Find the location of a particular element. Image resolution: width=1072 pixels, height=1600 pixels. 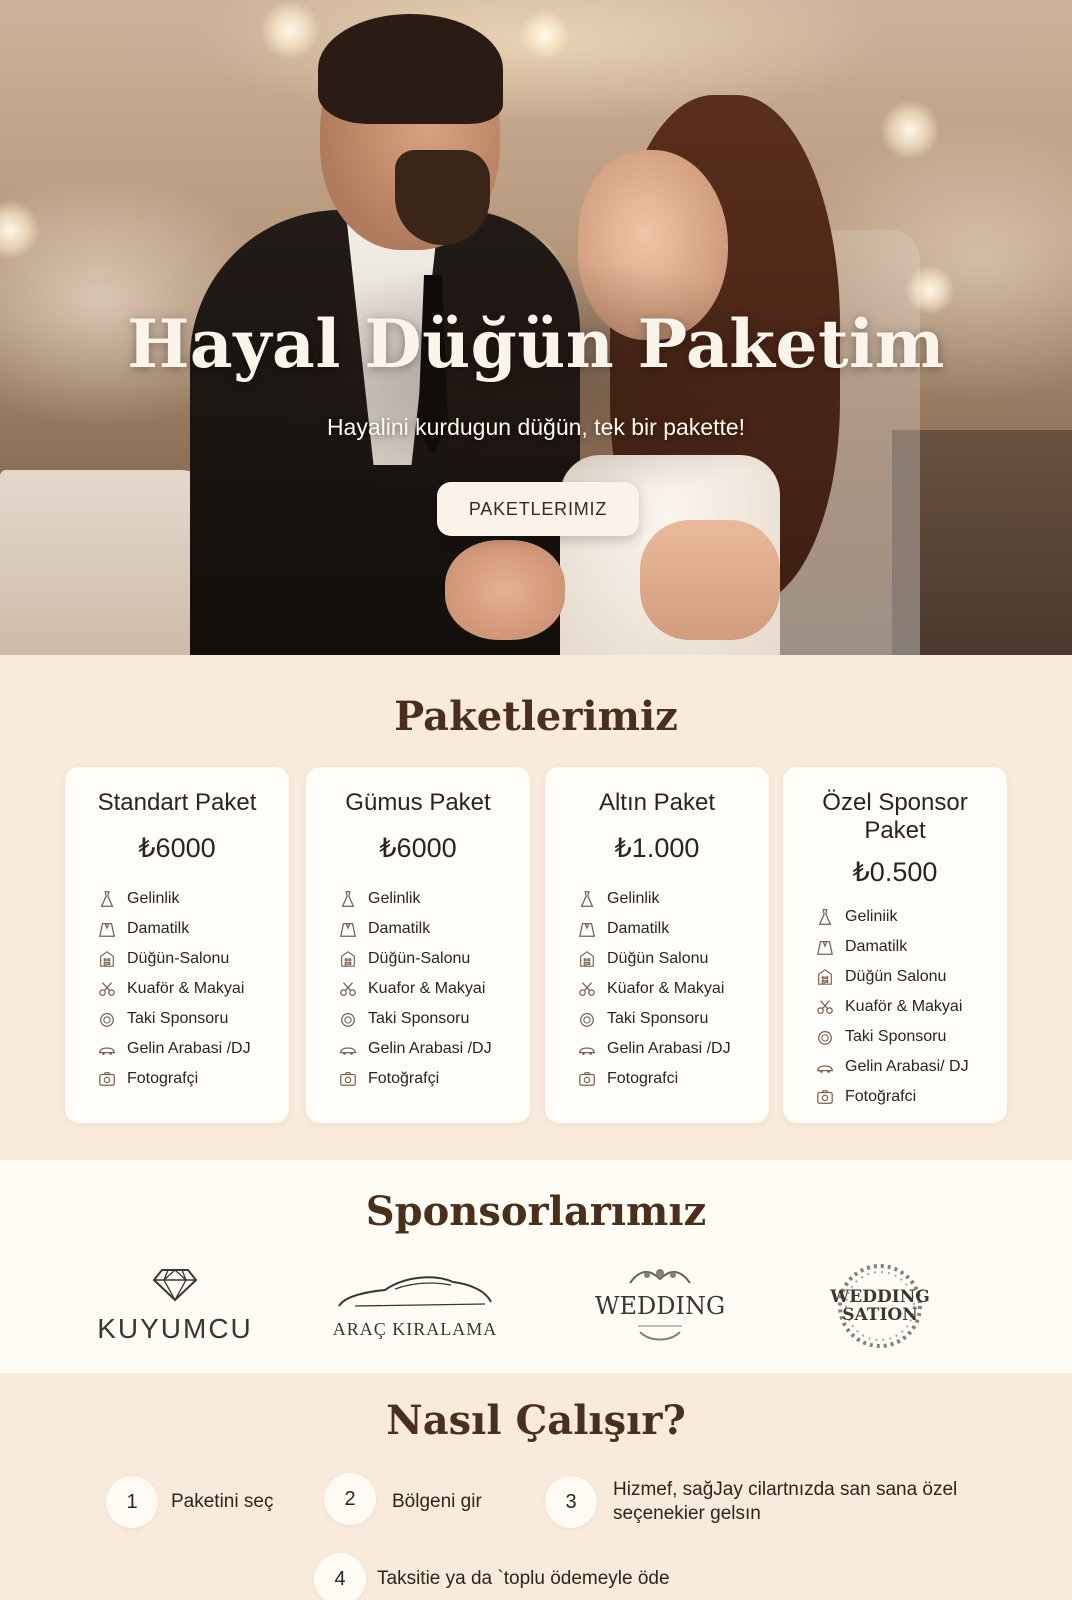

feature-label: Düğün Salonu is located at coordinates (658, 958).